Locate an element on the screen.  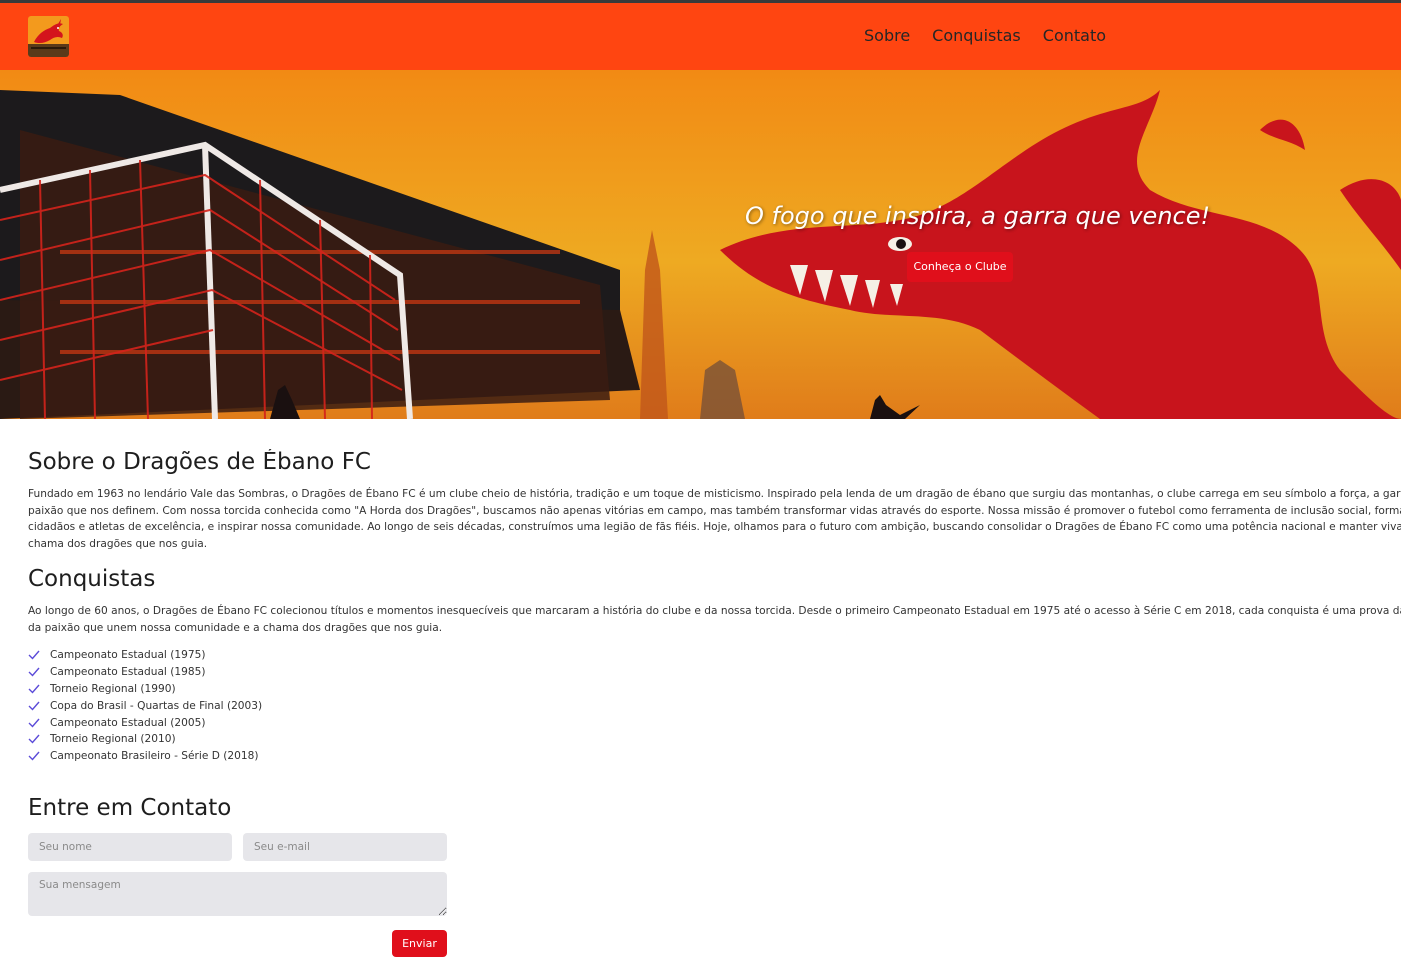
contact-heading: Entre em Contato is located at coordinates (130, 808).